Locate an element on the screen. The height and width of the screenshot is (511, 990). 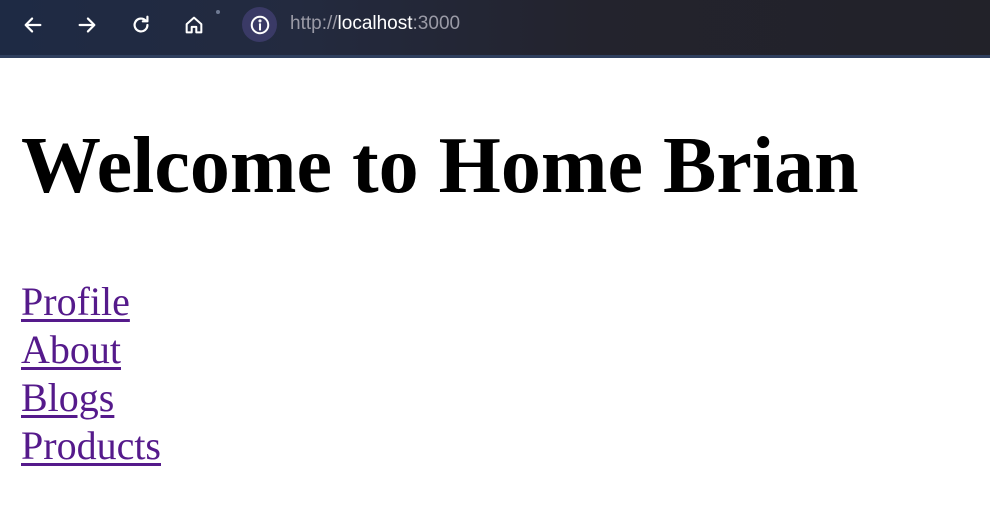
address-bar: http://localhost:3000 is located at coordinates (375, 24).